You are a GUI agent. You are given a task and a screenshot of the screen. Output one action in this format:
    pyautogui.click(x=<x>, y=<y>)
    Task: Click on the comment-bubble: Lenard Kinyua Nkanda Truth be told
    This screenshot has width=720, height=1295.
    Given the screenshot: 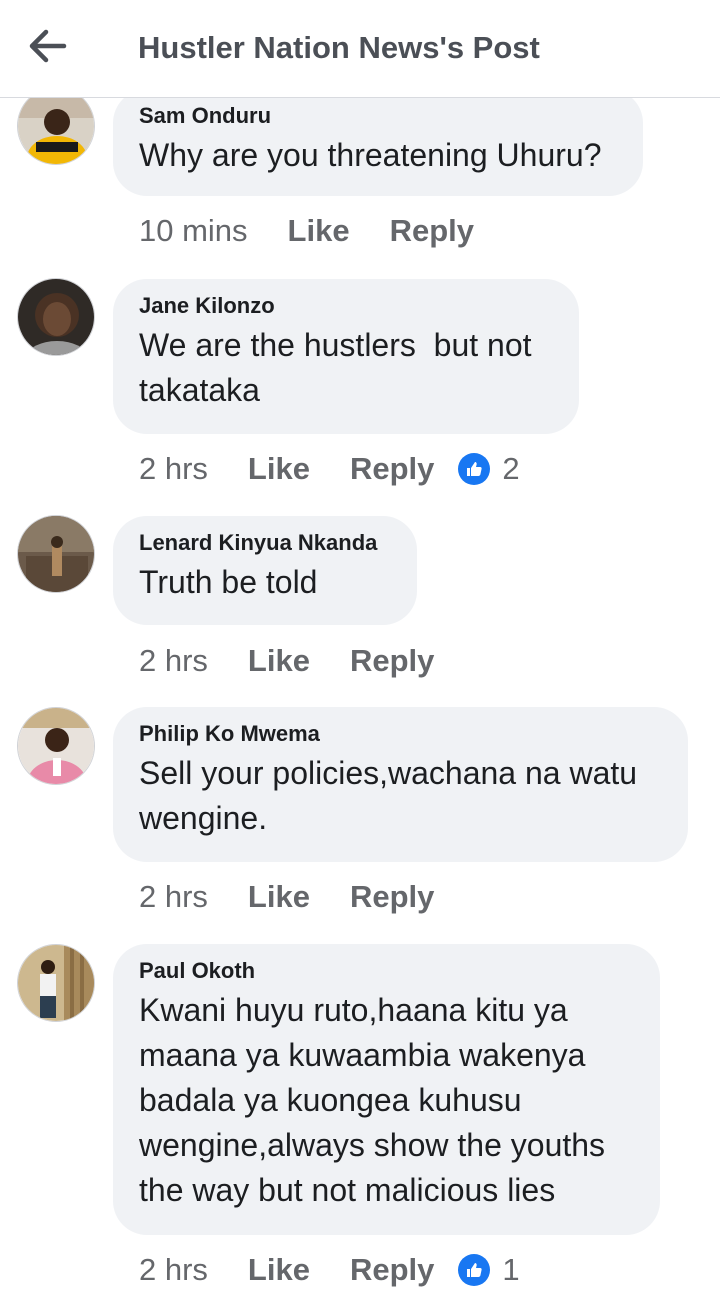 What is the action you would take?
    pyautogui.click(x=265, y=570)
    